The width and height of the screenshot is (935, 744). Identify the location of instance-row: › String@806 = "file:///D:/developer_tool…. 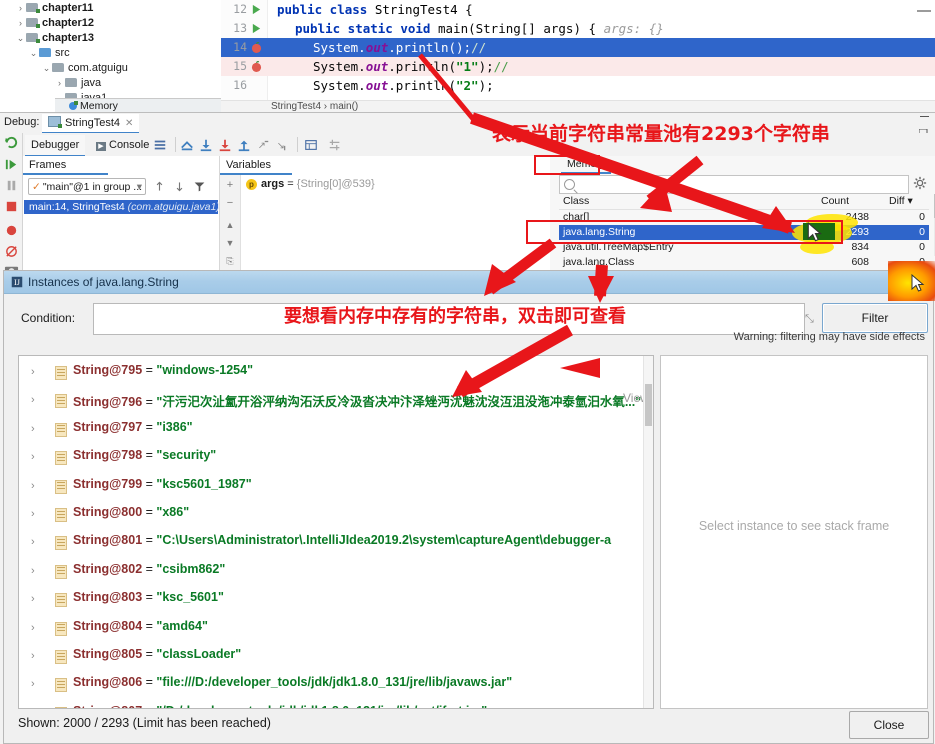
(336, 685).